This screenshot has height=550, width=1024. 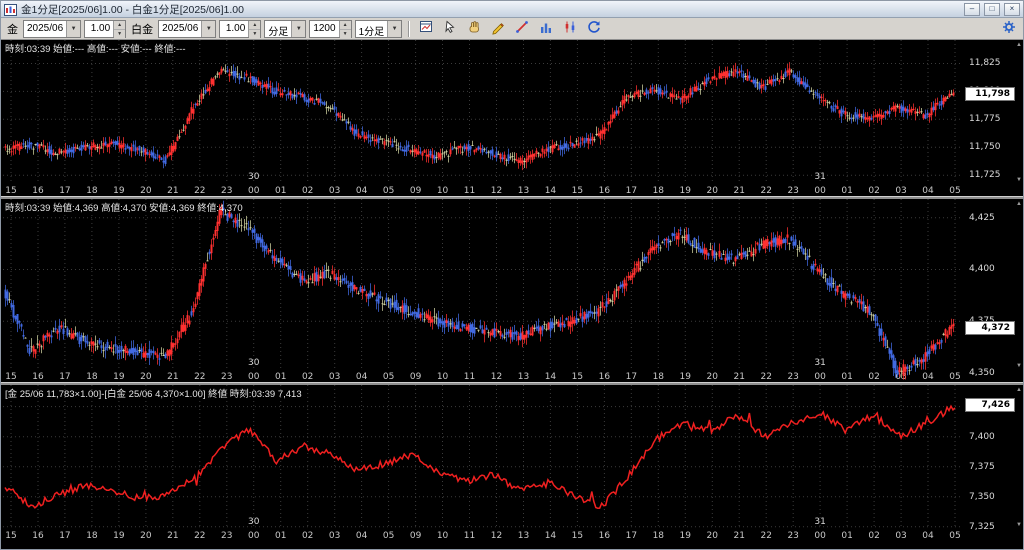 What do you see at coordinates (146, 377) in the screenshot?
I see `x-axis-label: 20` at bounding box center [146, 377].